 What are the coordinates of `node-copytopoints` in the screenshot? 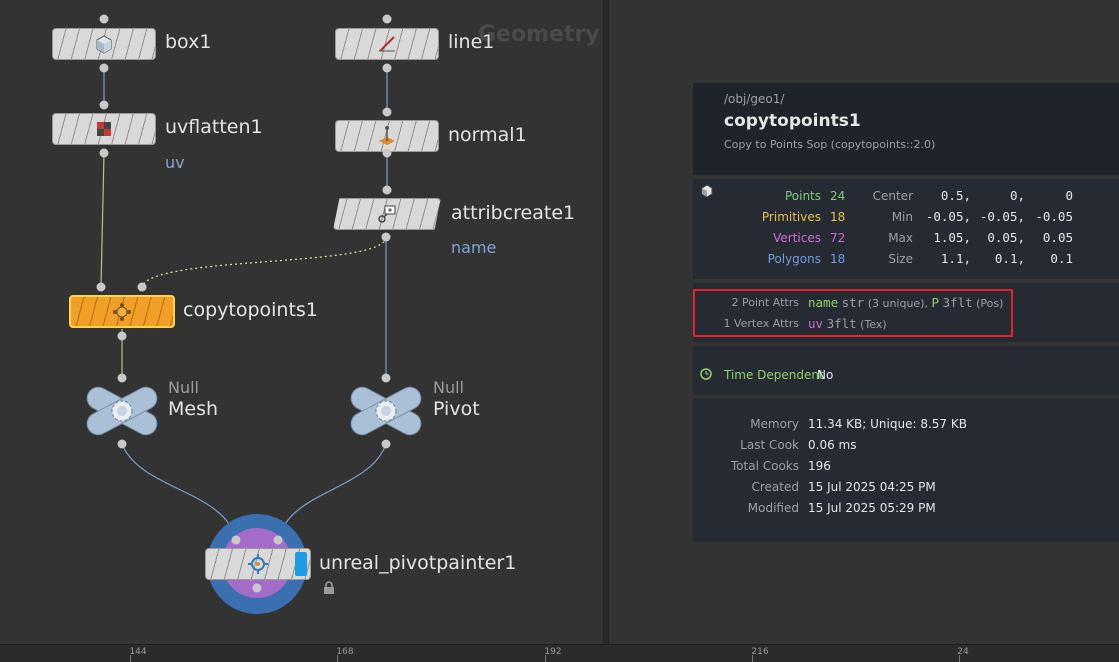 It's located at (122, 311).